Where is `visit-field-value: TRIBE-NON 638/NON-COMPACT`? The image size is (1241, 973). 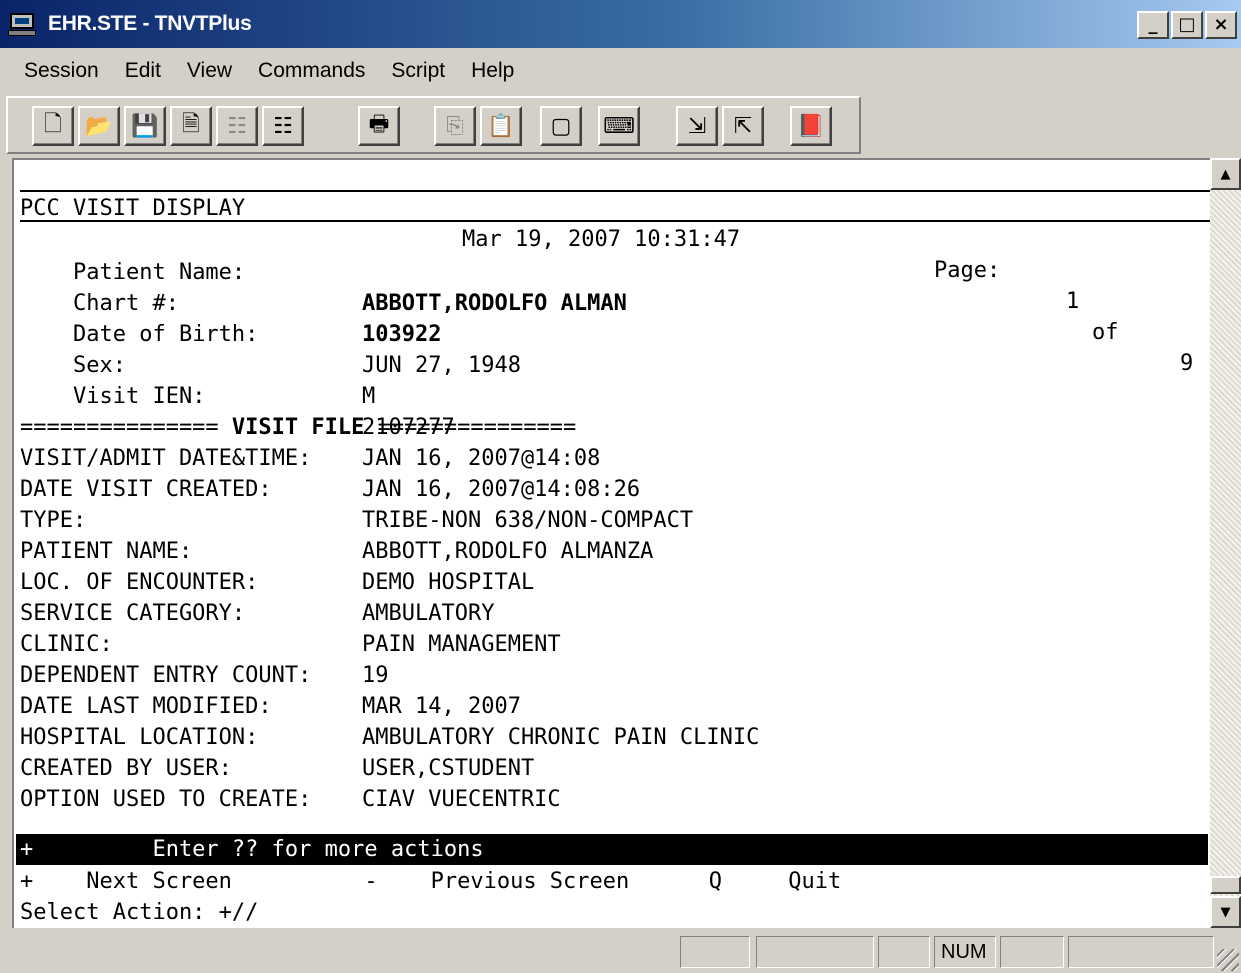
visit-field-value: TRIBE-NON 638/NON-COMPACT is located at coordinates (528, 520).